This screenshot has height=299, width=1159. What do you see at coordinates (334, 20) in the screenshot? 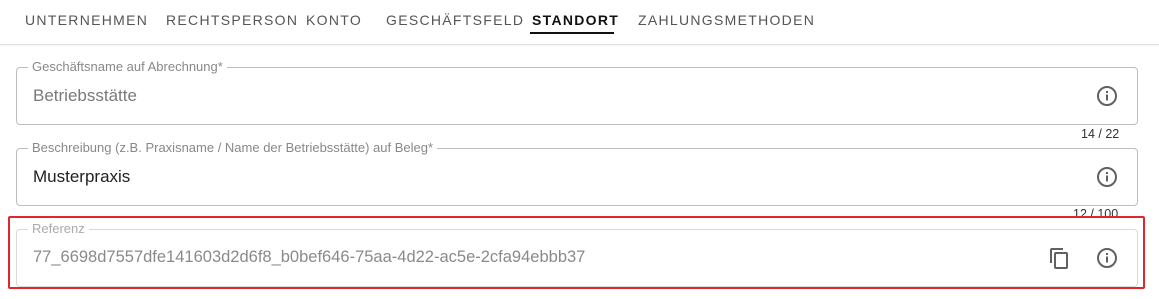
I see `tab-konto: KONTO` at bounding box center [334, 20].